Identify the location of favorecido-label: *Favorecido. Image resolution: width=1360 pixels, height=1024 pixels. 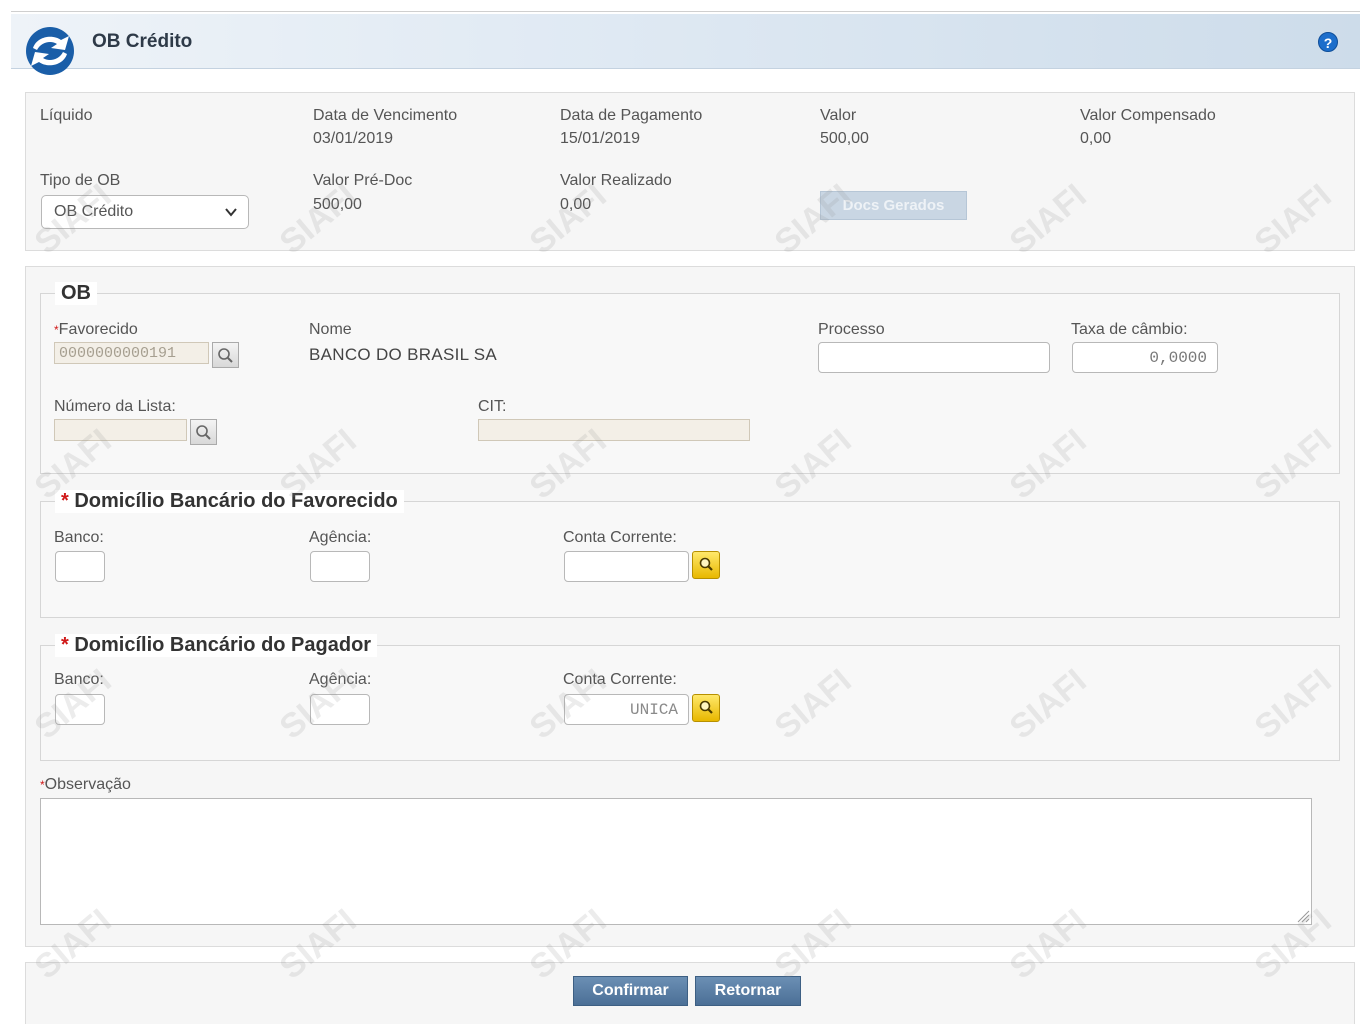
(96, 330).